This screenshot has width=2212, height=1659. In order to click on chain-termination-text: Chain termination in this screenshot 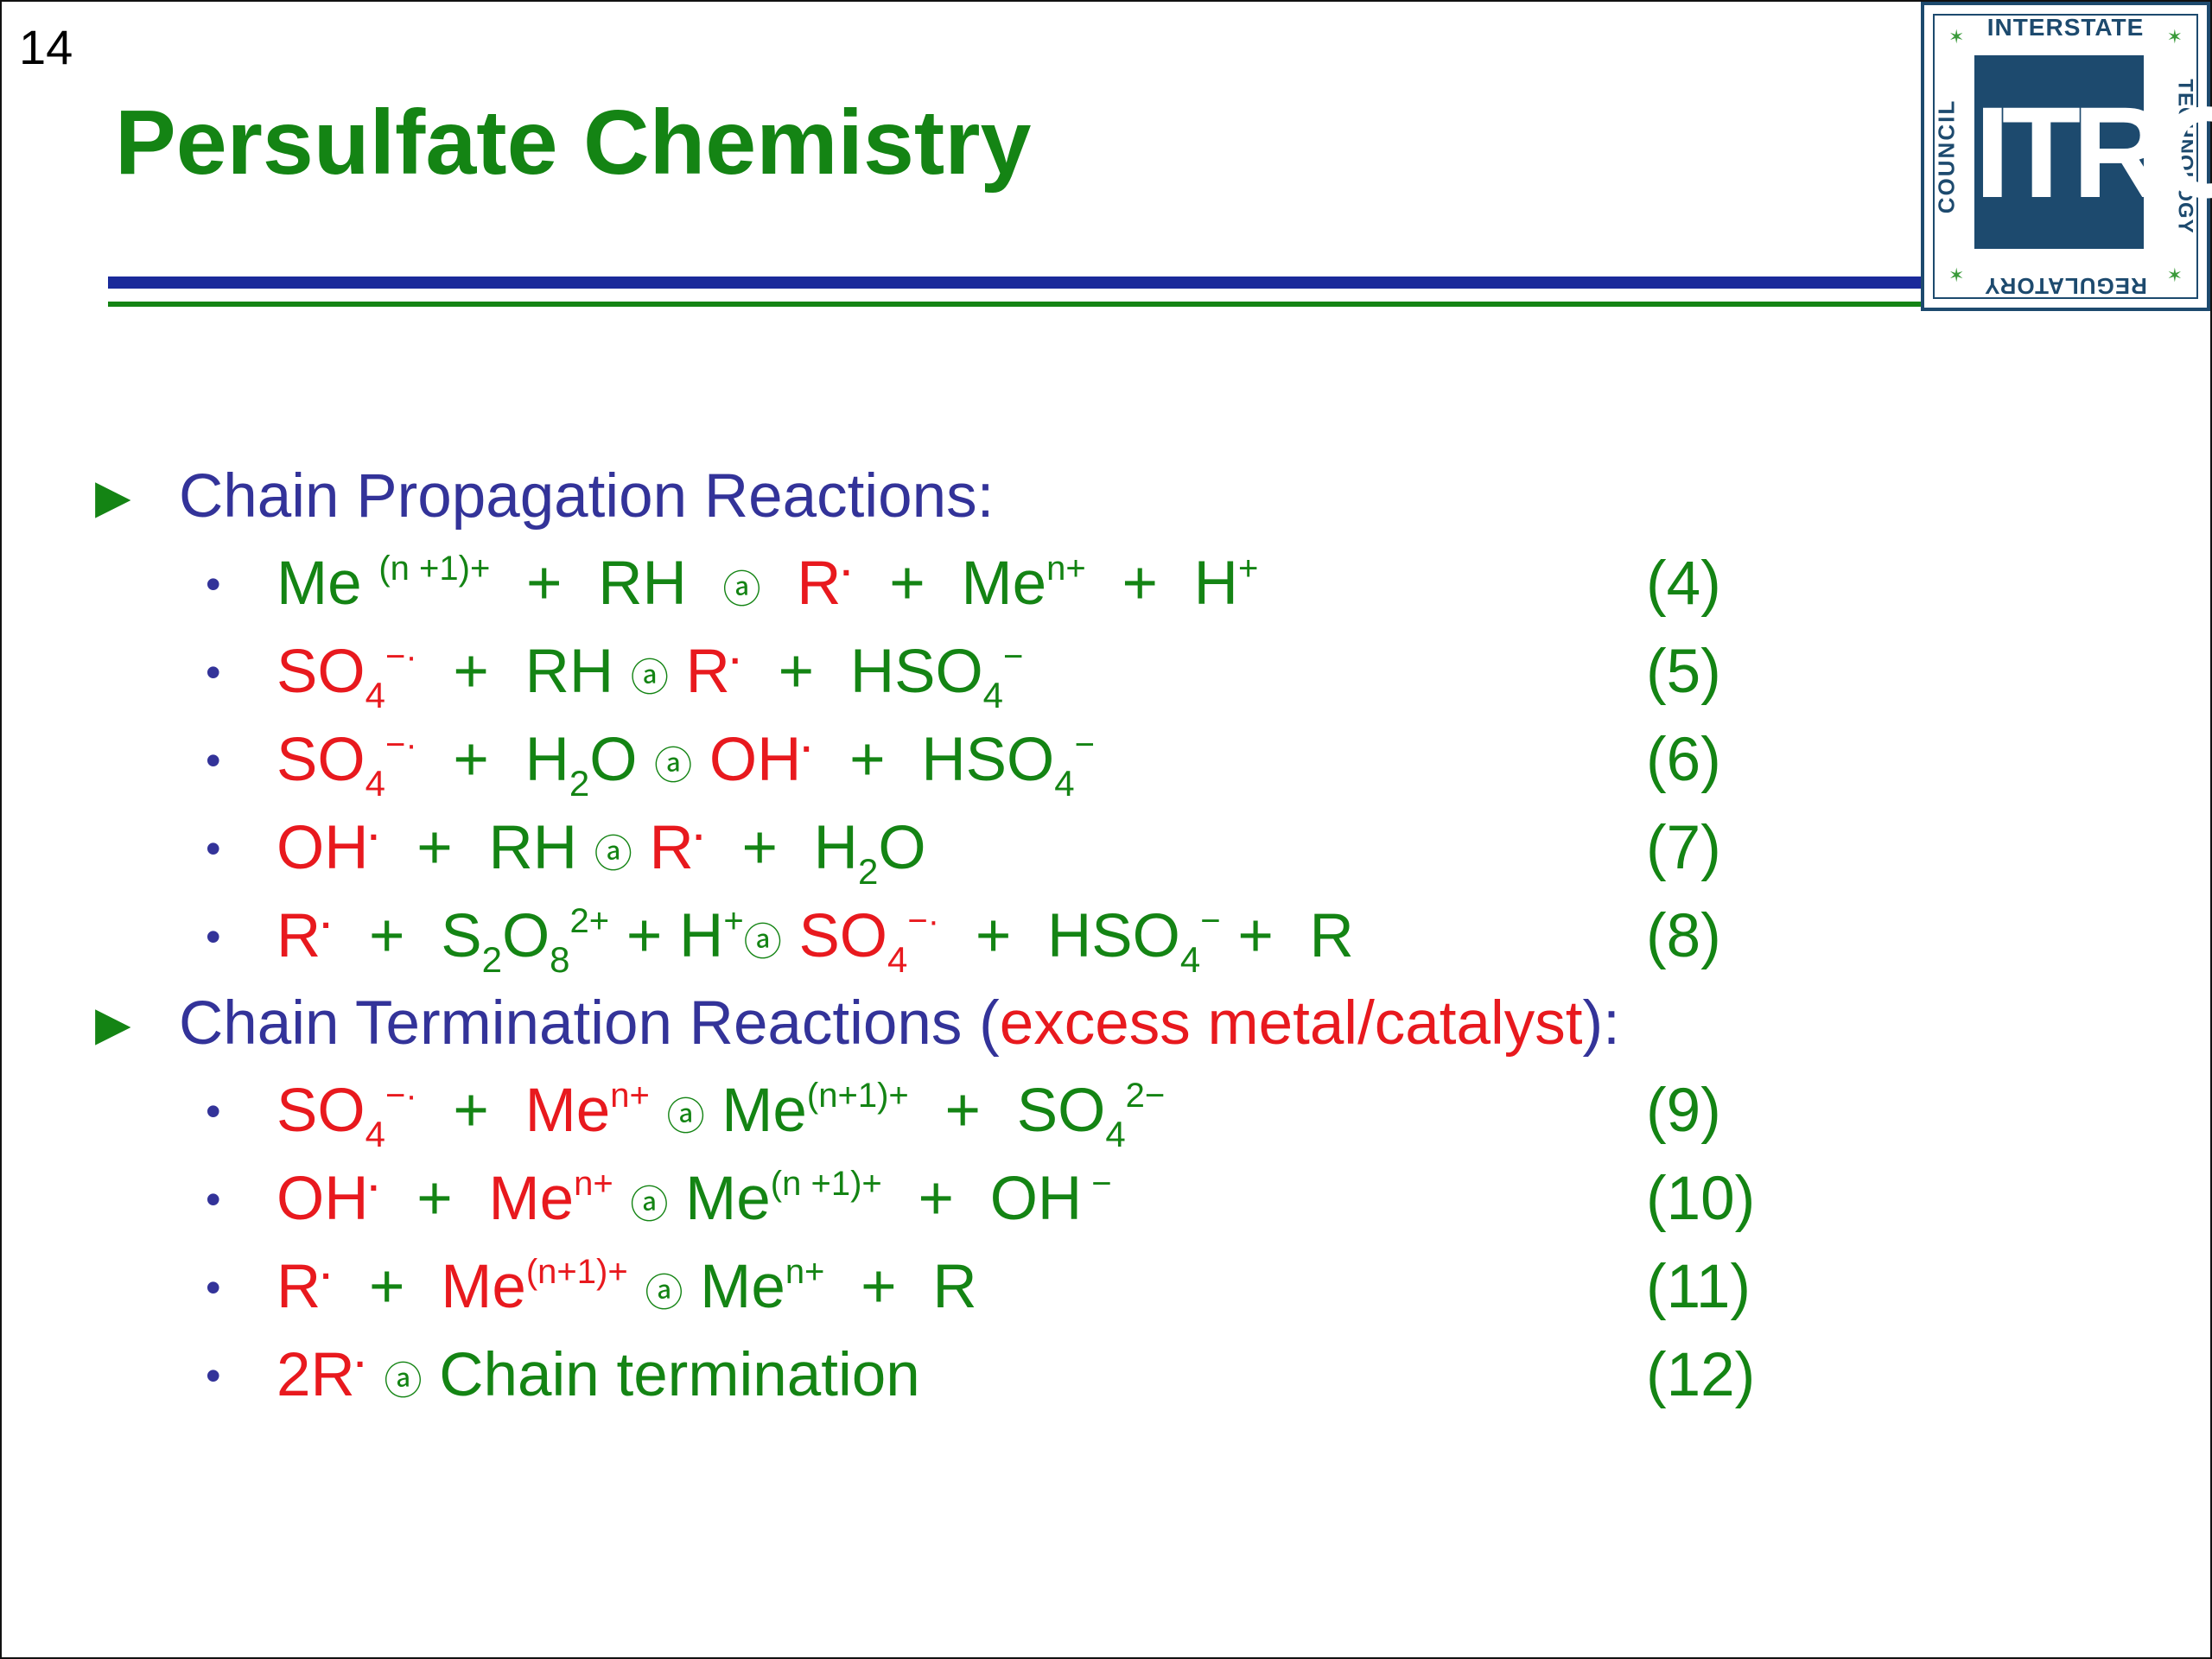, I will do `click(679, 1375)`.